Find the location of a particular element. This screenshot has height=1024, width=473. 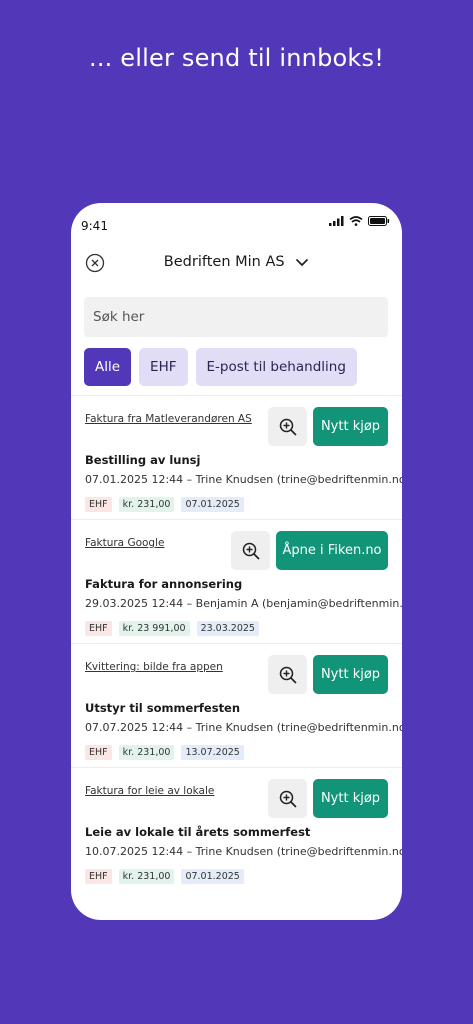

document-subject: Leie av lokale til årets sommerfest is located at coordinates (198, 832).